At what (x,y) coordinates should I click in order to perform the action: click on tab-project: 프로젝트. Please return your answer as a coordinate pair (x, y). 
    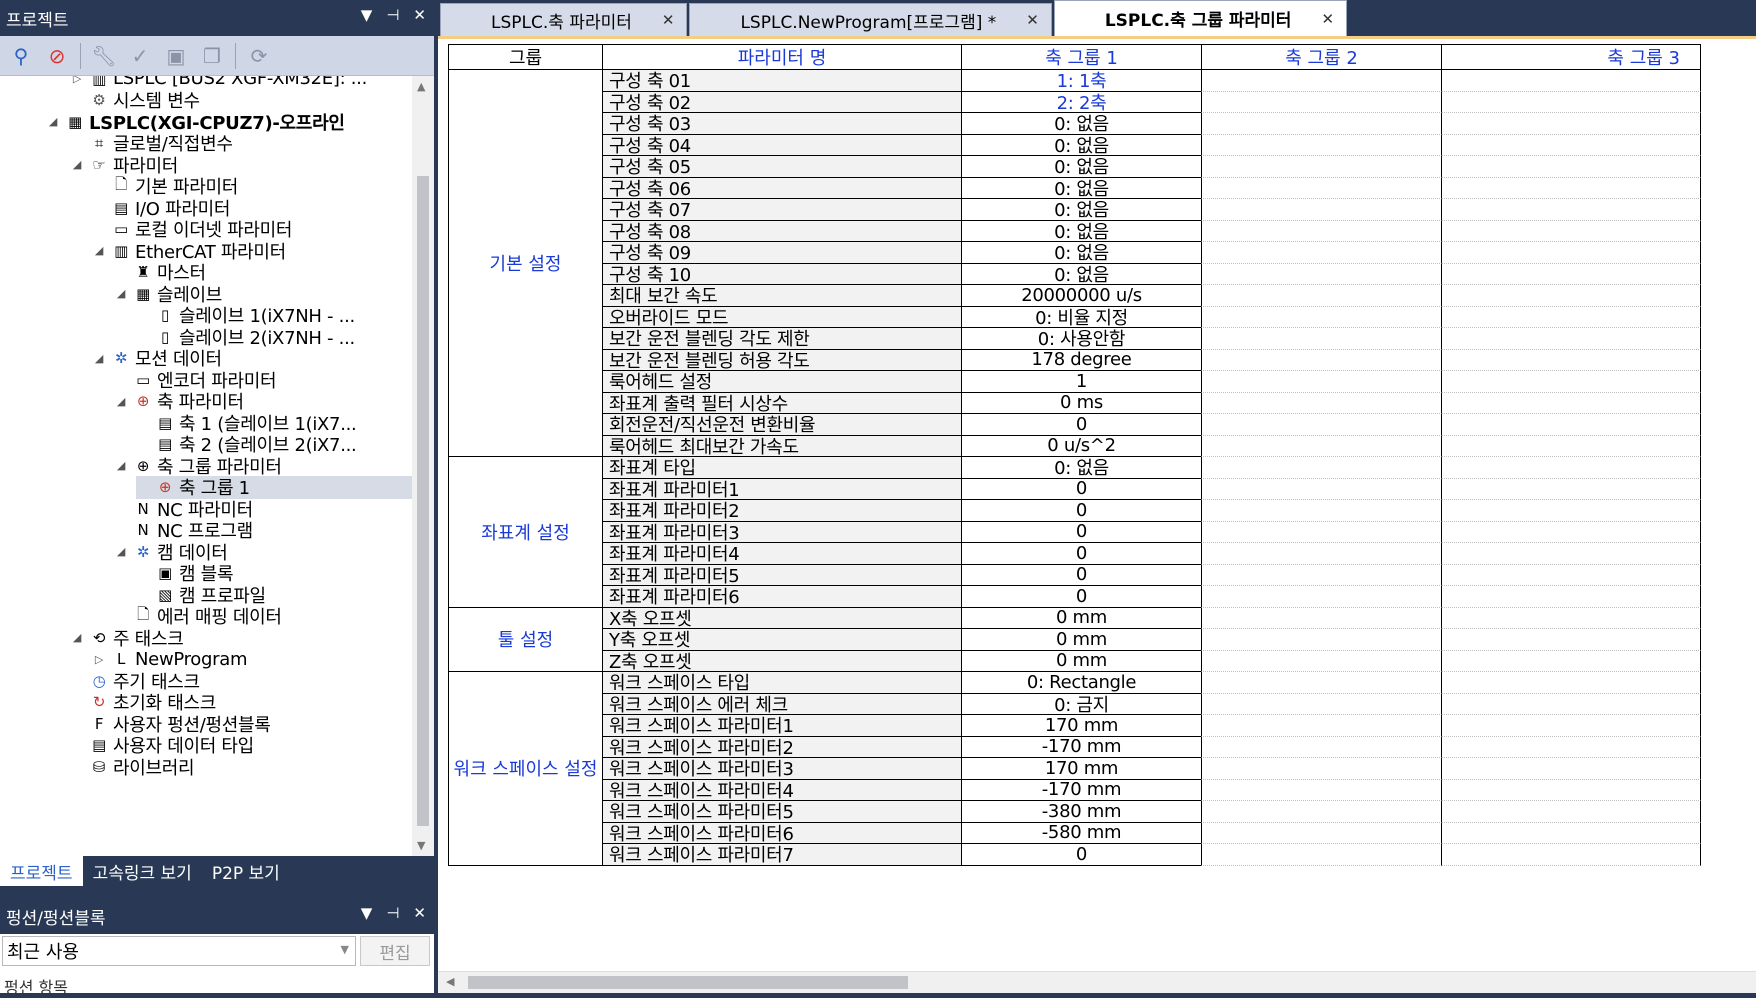
    Looking at the image, I should click on (41, 871).